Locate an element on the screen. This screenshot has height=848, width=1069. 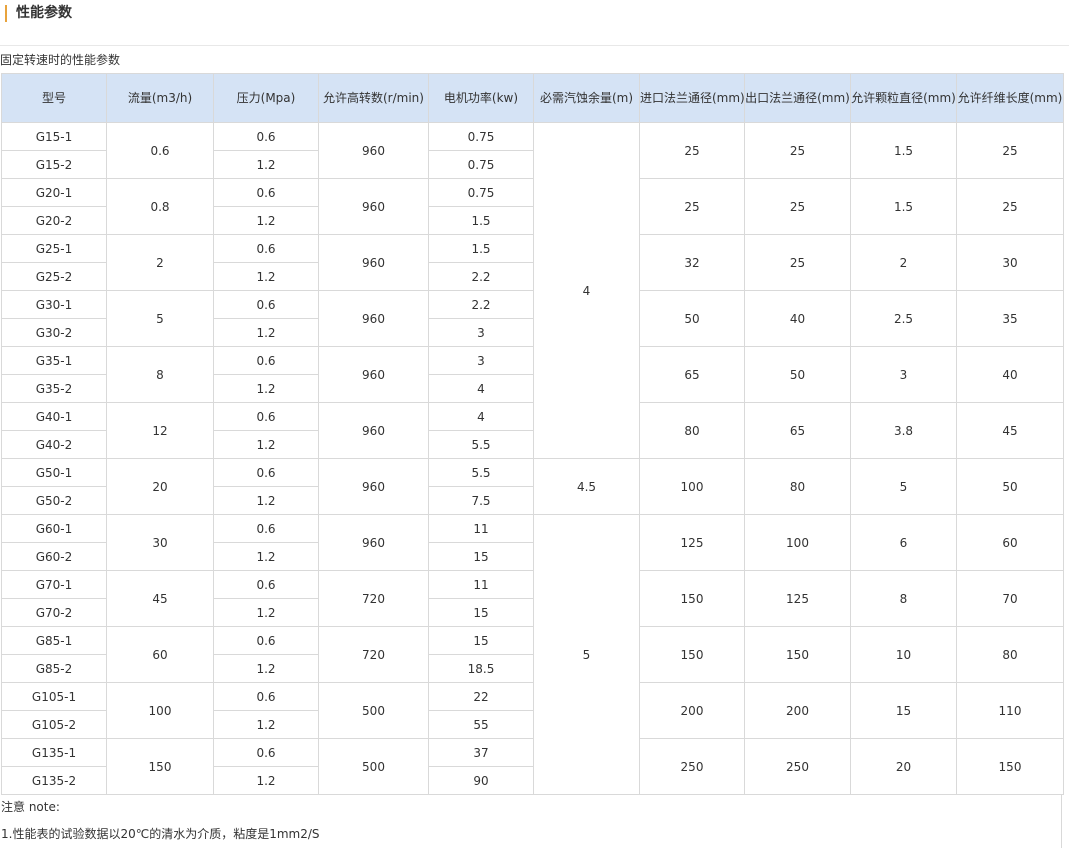
table-row: G25-1 2 0.6 960 1.5 32 25 2 30 is located at coordinates (532, 262).